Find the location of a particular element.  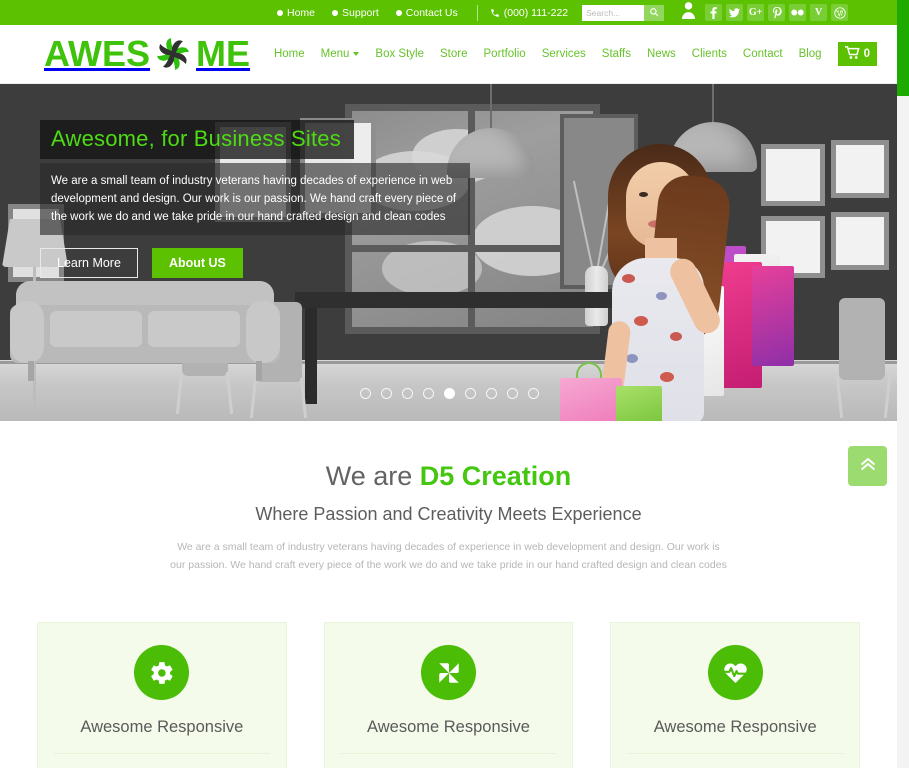

nav-label: Contact is located at coordinates (762, 54).